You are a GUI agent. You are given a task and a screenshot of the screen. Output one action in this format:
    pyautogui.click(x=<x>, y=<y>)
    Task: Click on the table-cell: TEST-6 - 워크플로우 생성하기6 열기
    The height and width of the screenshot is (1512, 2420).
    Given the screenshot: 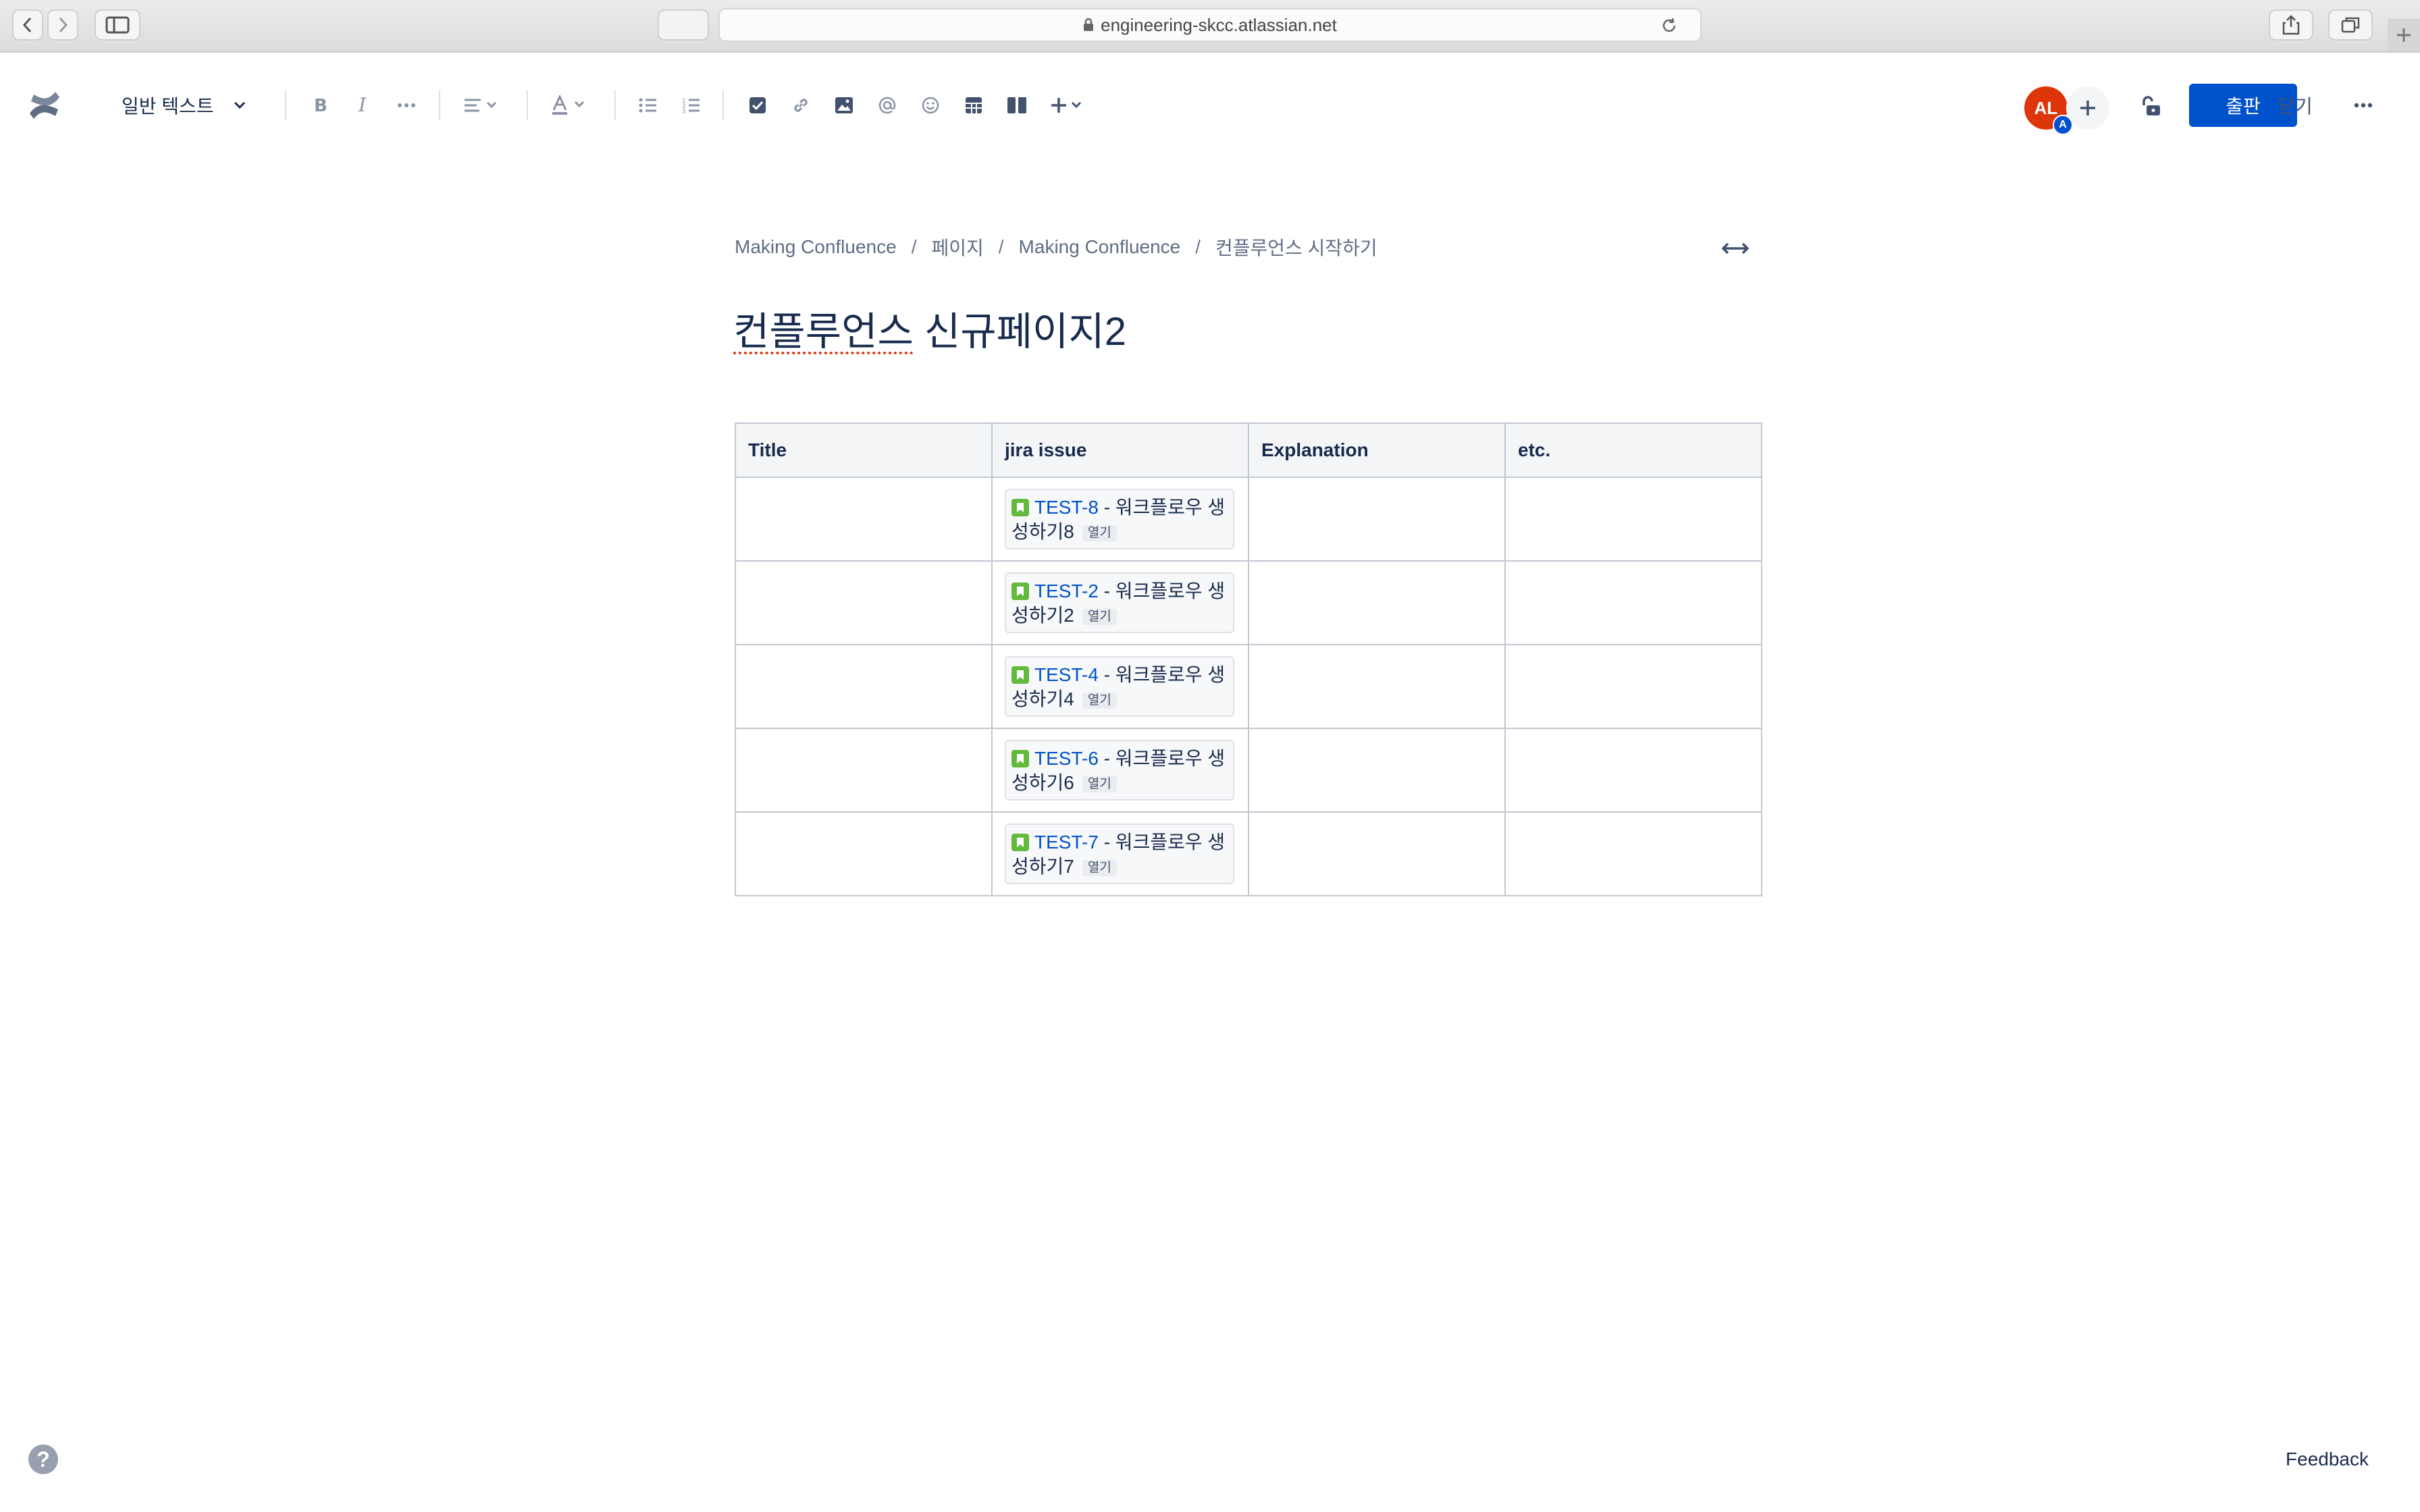 What is the action you would take?
    pyautogui.click(x=1120, y=771)
    